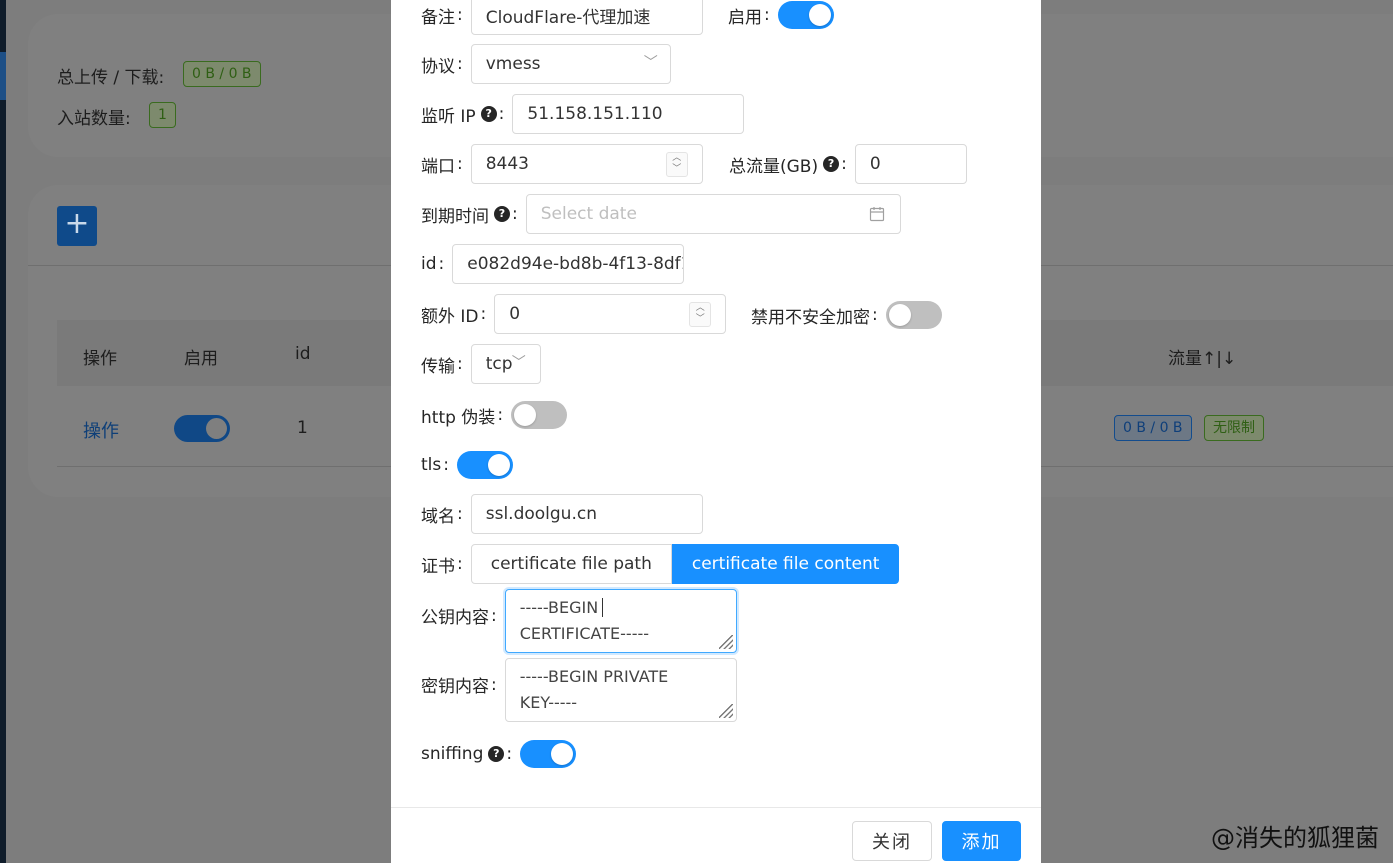 Image resolution: width=1393 pixels, height=863 pixels. I want to click on expiry-row: 到期时间?: Select date, so click(661, 214).